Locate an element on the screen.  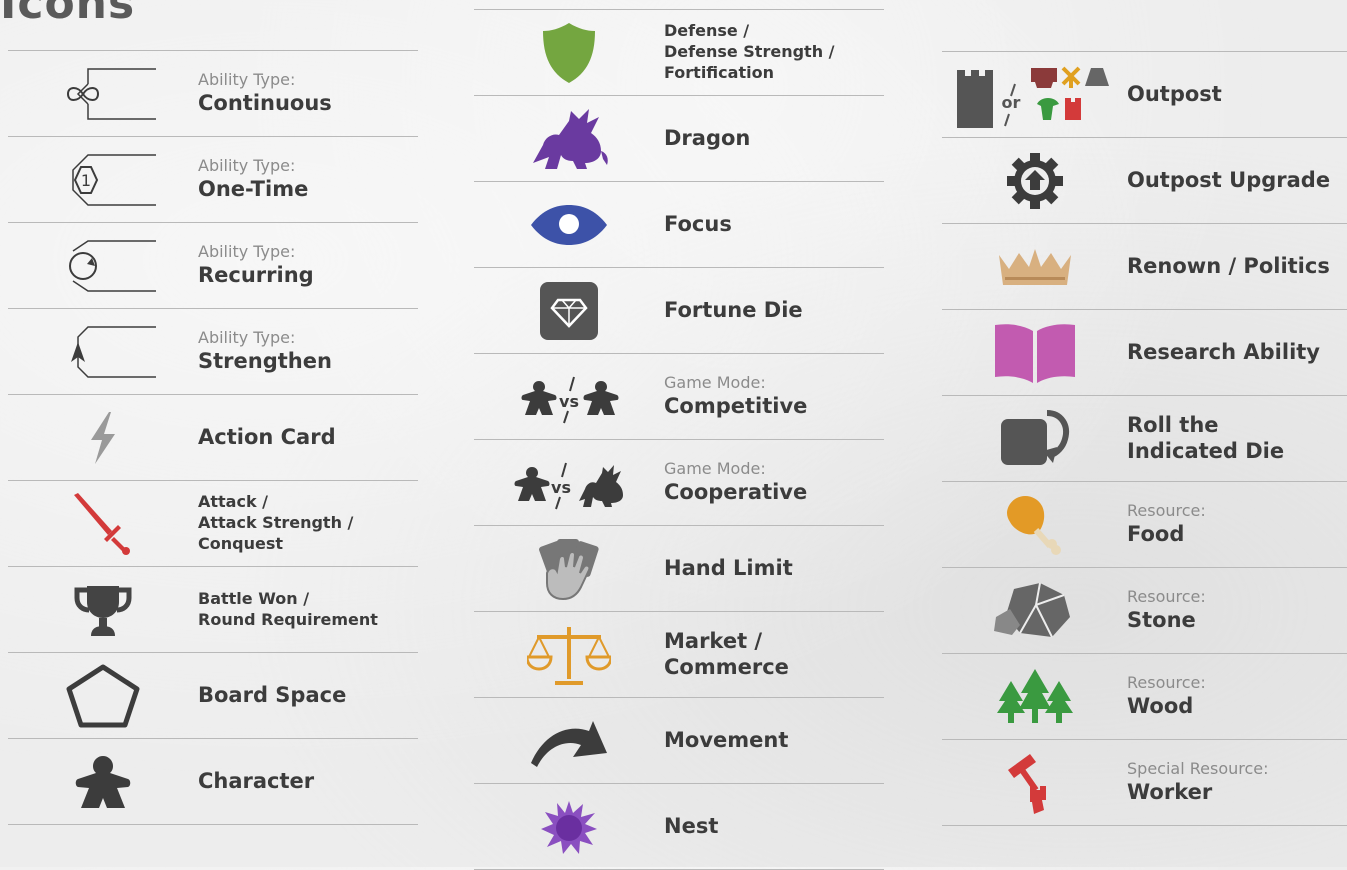
outpost-upgrade-label: Outpost Upgrade is located at coordinates (1229, 179).